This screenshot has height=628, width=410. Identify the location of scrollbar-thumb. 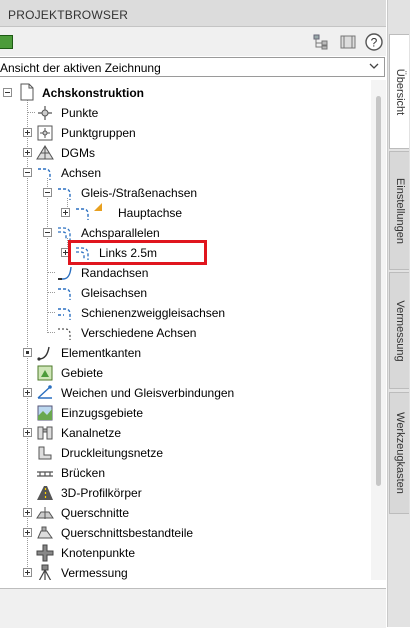
(378, 291).